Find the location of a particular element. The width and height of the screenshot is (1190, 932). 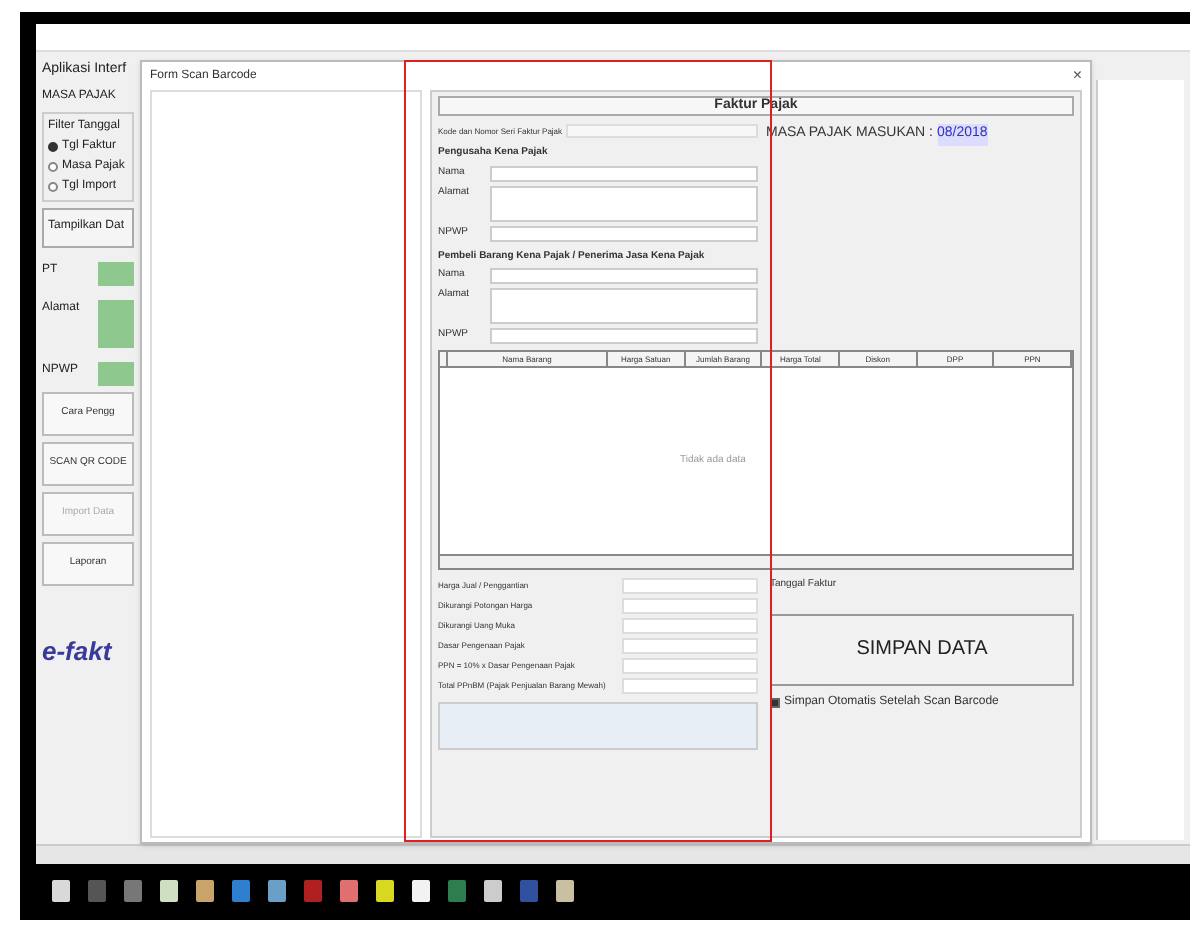

invoice-number-field is located at coordinates (662, 131).